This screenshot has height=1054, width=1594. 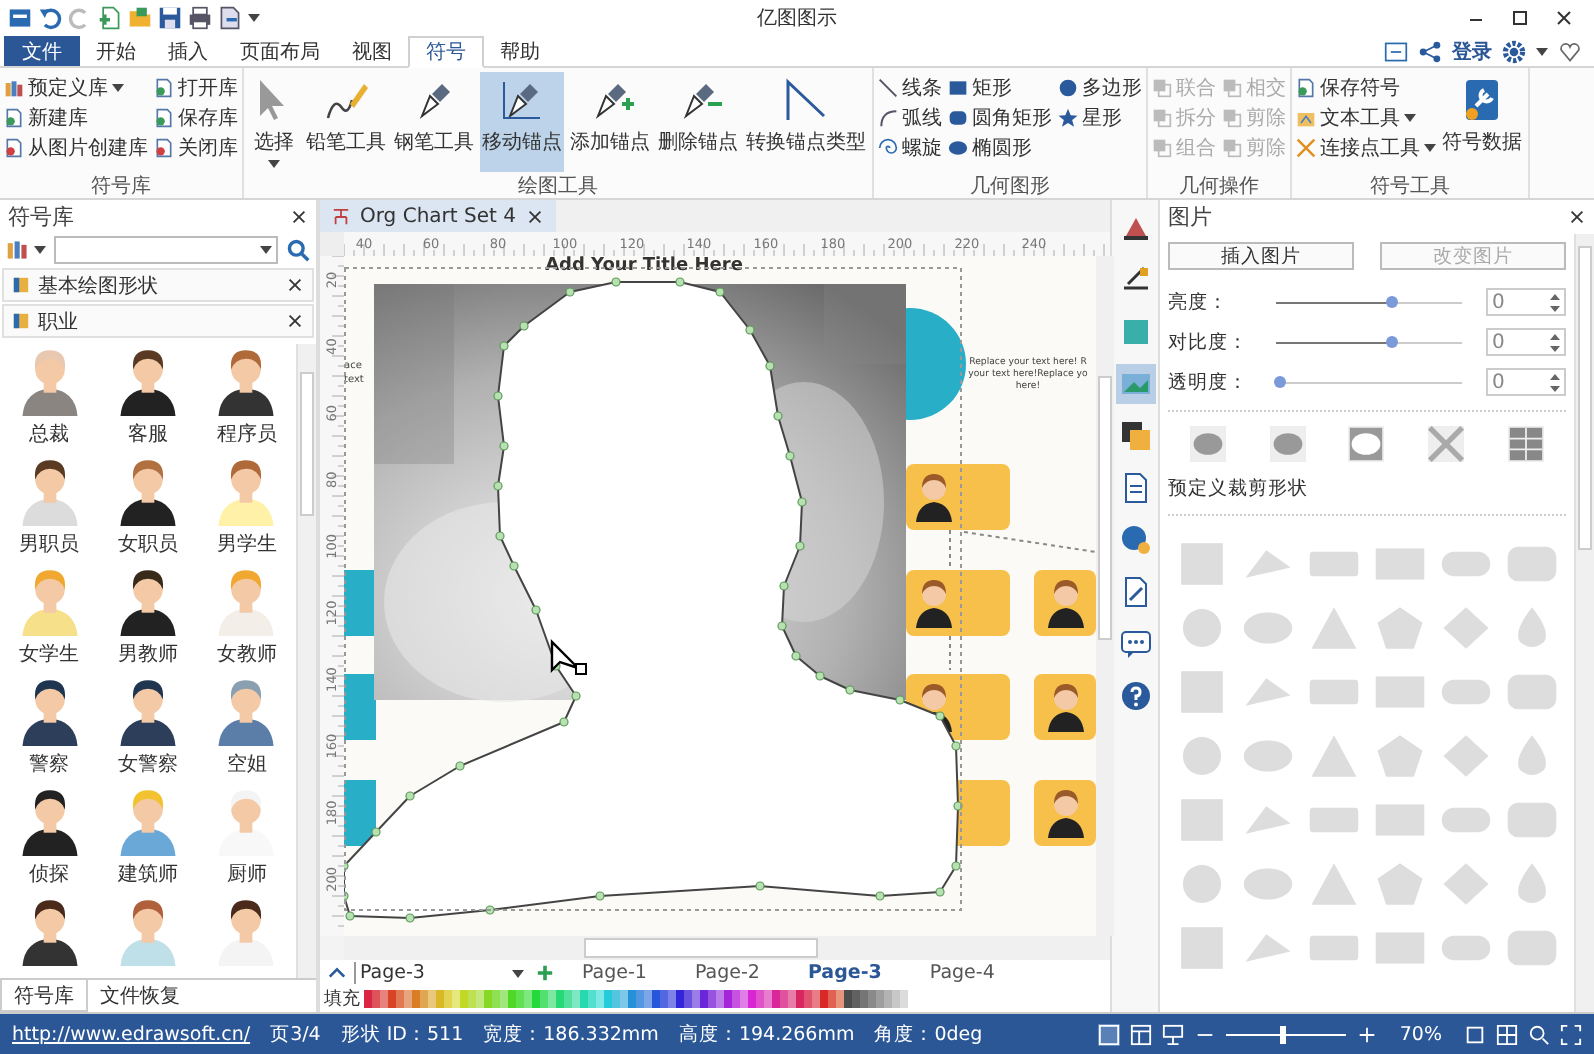 What do you see at coordinates (1199, 302) in the screenshot?
I see `slider-label: 亮度：` at bounding box center [1199, 302].